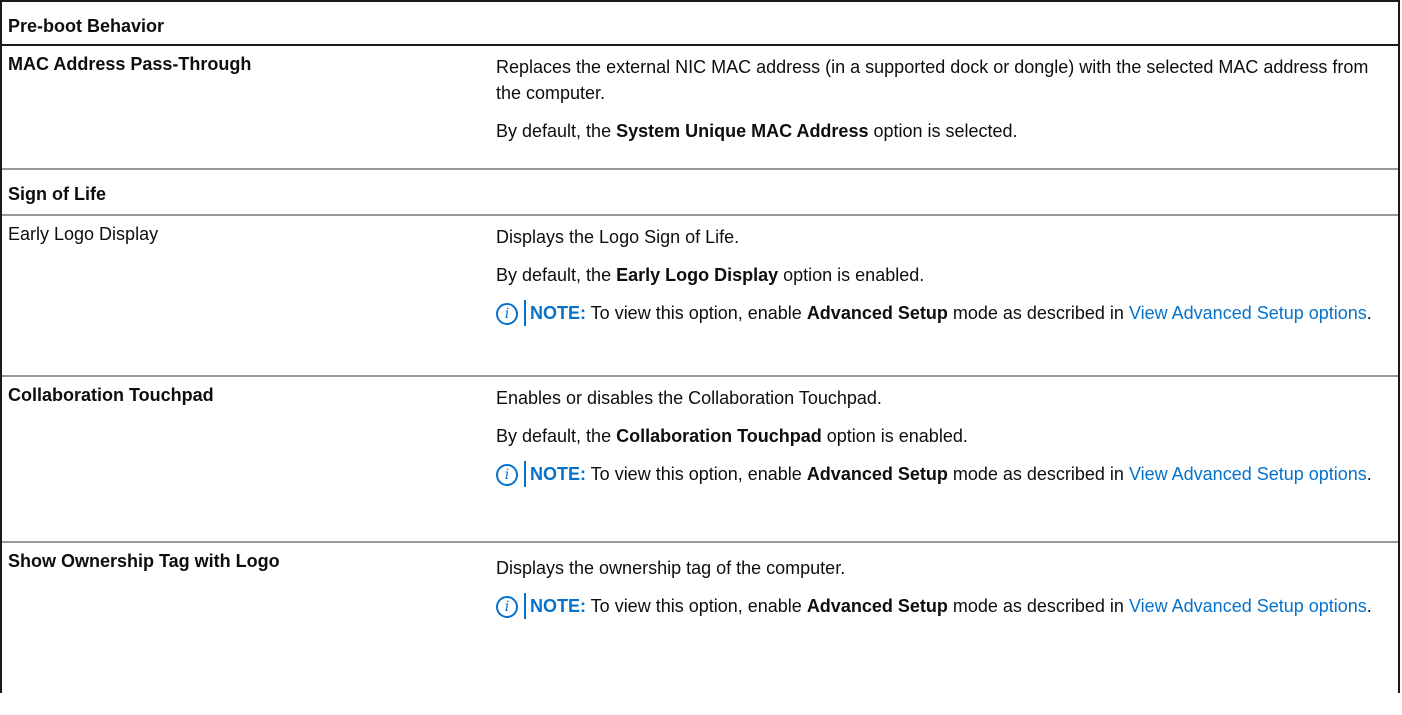 This screenshot has width=1402, height=715. What do you see at coordinates (700, 24) in the screenshot?
I see `section-header-preboot: Pre-boot Behavior` at bounding box center [700, 24].